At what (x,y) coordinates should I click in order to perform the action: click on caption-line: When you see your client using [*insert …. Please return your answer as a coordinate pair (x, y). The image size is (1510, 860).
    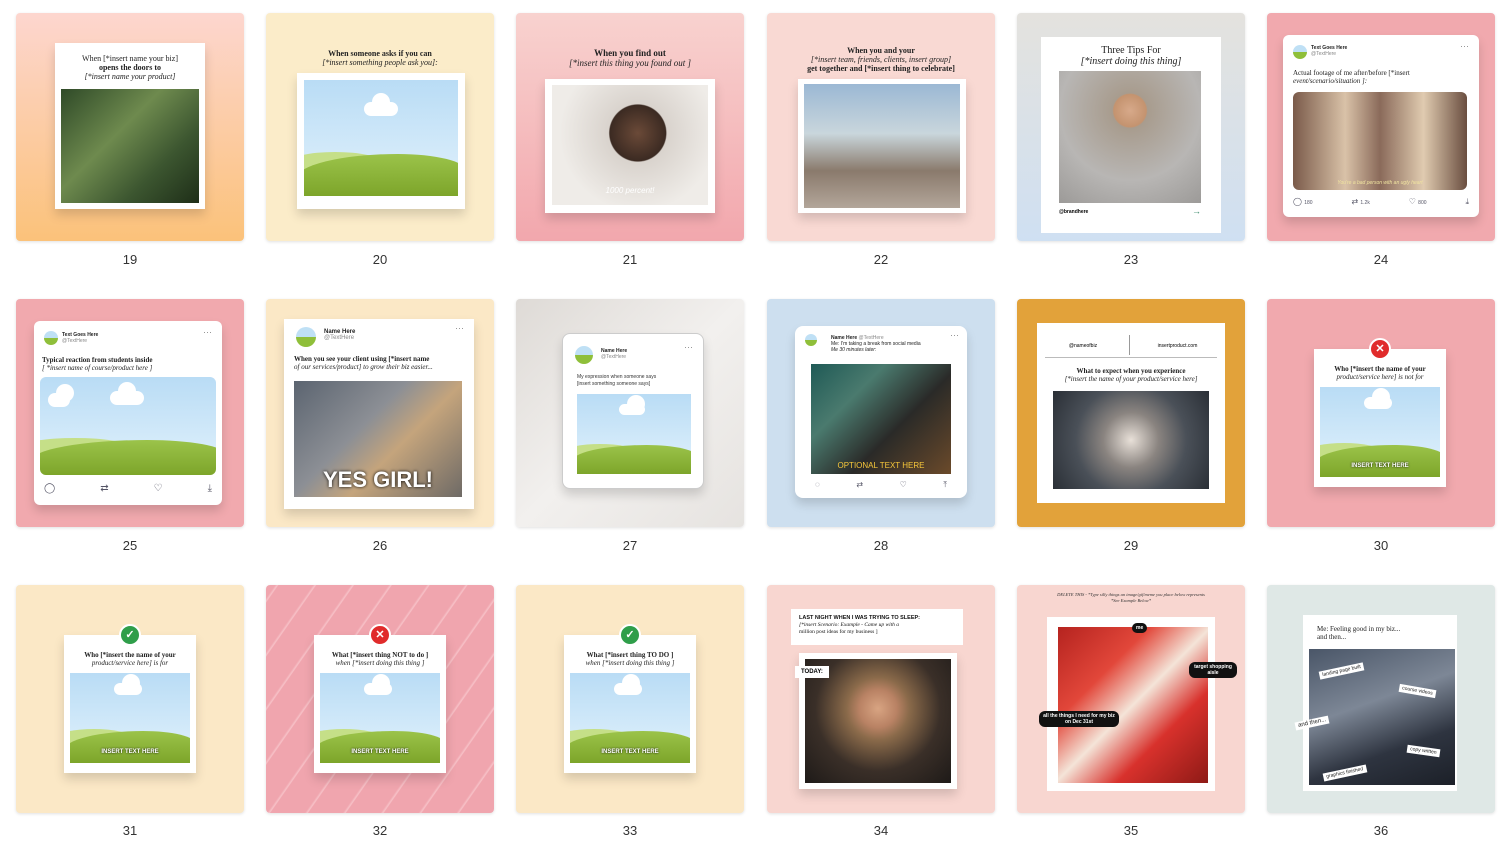
    Looking at the image, I should click on (362, 359).